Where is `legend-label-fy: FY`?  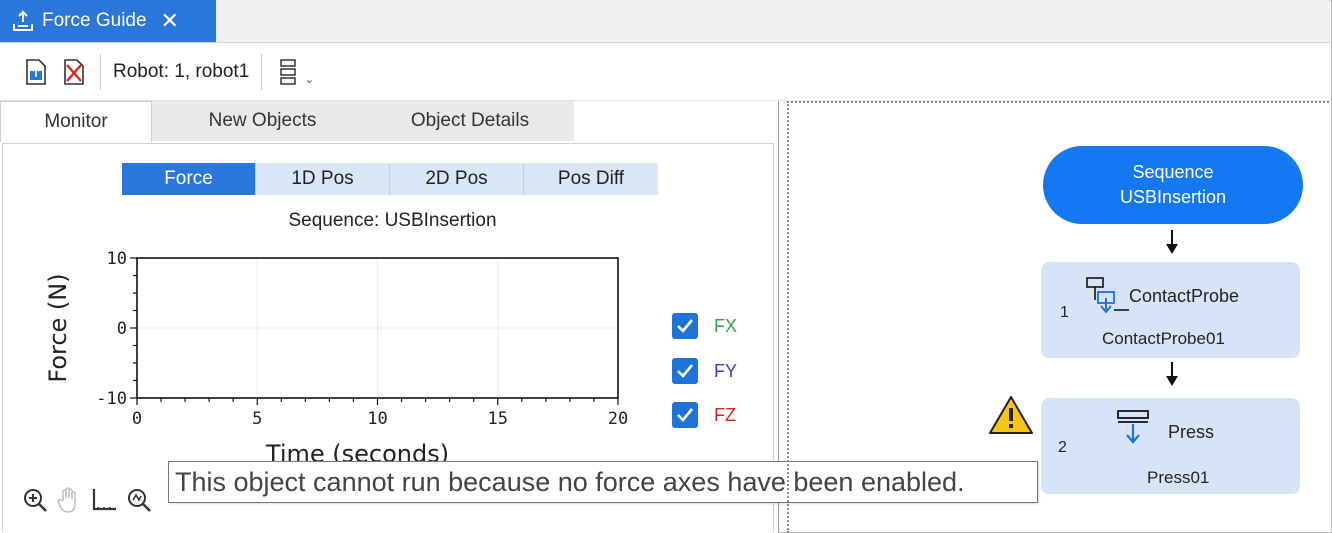
legend-label-fy: FY is located at coordinates (726, 370).